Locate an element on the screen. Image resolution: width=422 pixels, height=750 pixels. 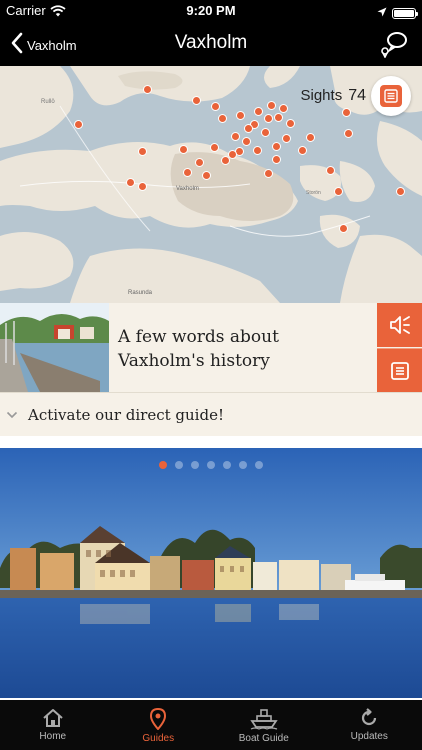
tab-boat-guide: Boat Guide is located at coordinates (264, 725).